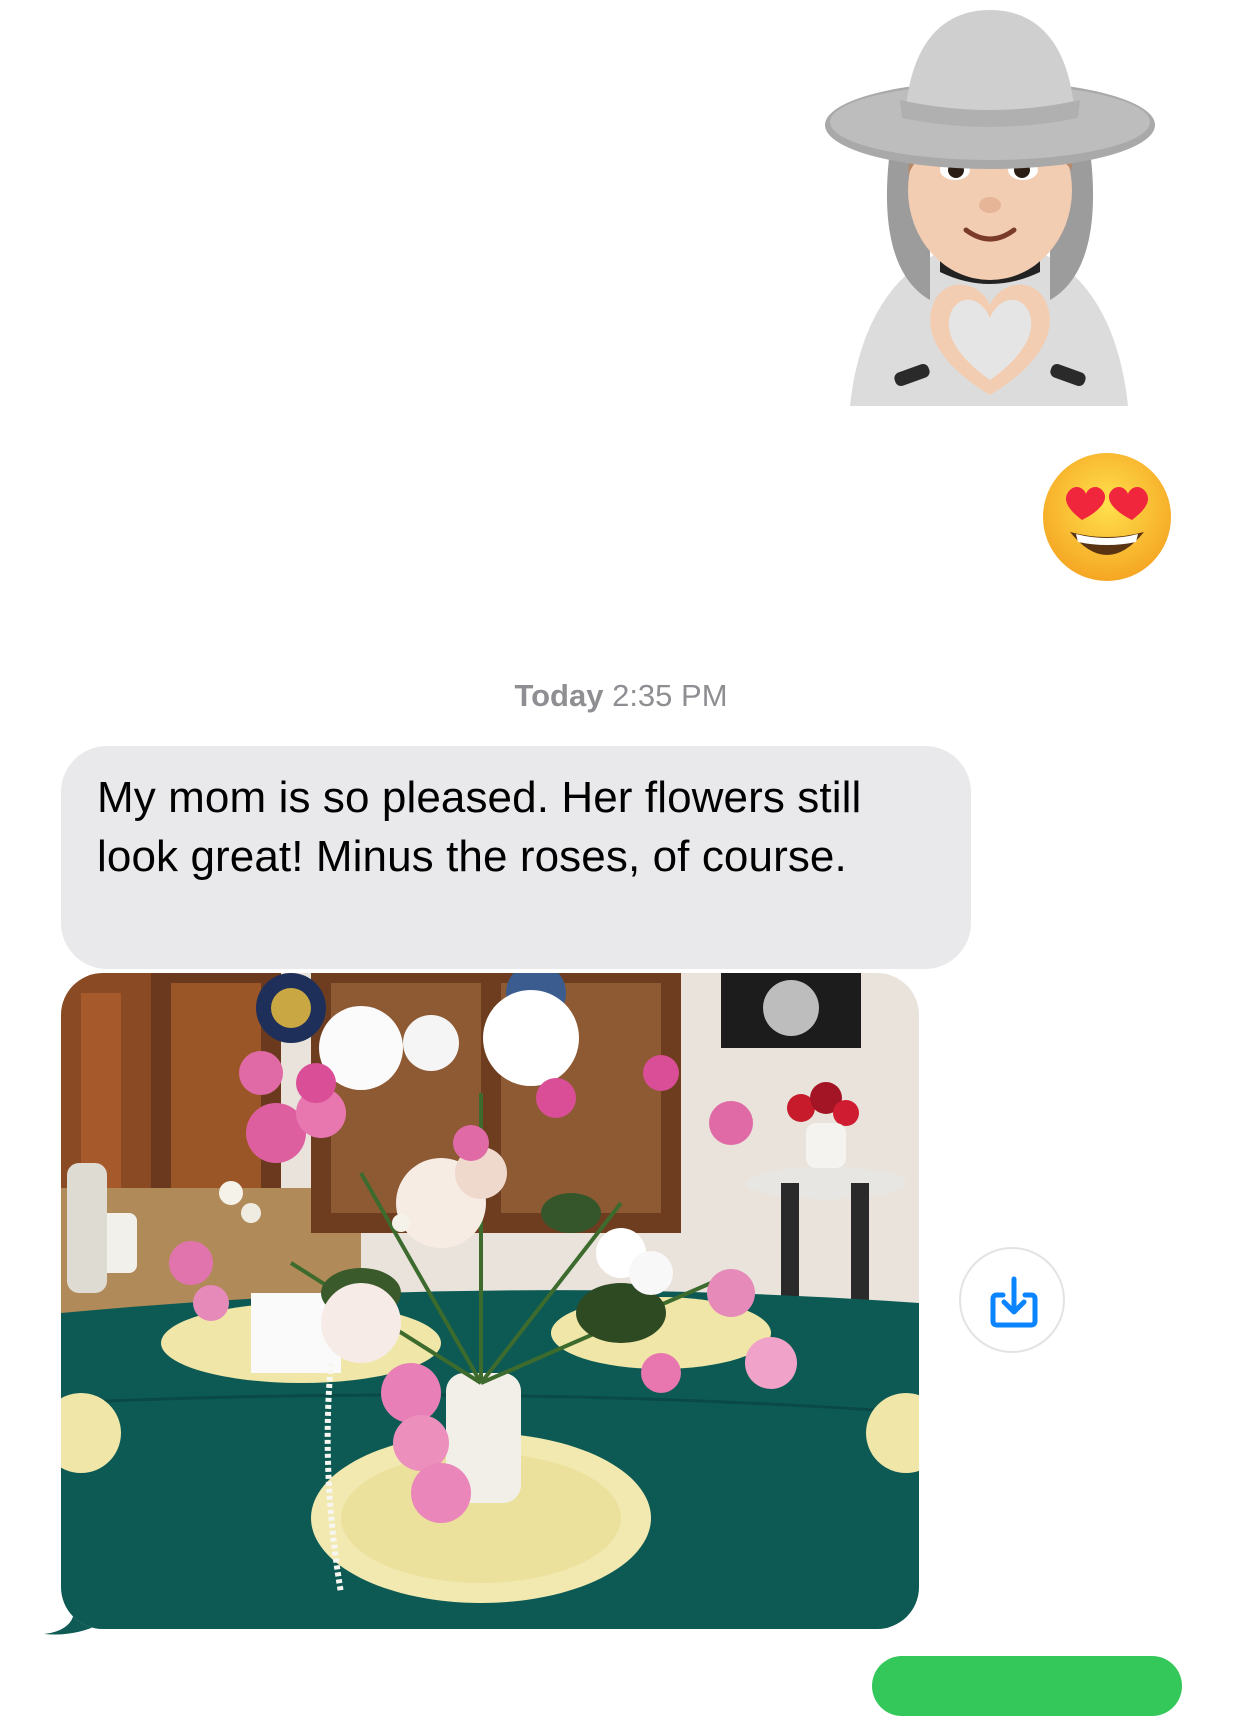 This screenshot has height=1716, width=1242. Describe the element at coordinates (670, 695) in the screenshot. I see `timestamp-time: 2:35 PM` at that location.